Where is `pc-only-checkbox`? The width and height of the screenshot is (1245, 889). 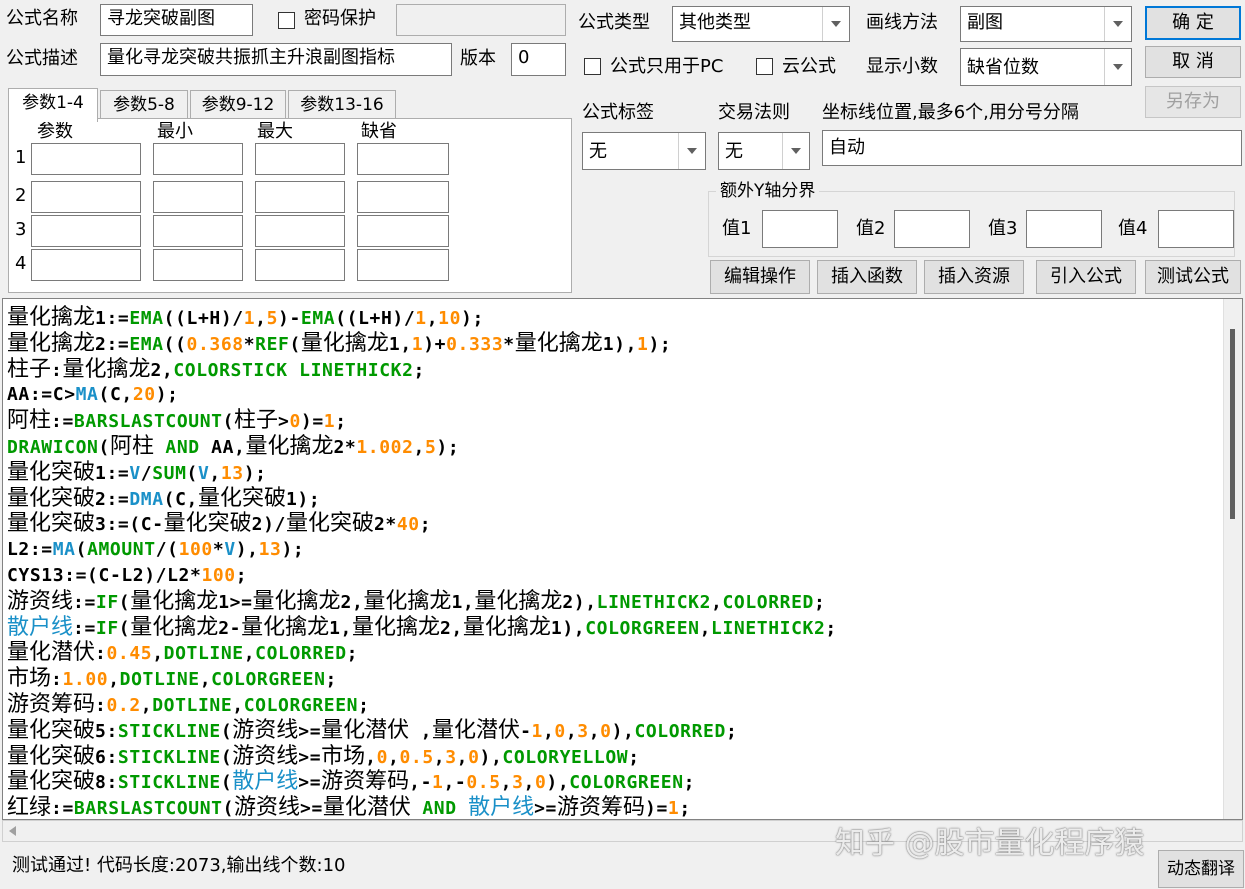
pc-only-checkbox is located at coordinates (592, 66).